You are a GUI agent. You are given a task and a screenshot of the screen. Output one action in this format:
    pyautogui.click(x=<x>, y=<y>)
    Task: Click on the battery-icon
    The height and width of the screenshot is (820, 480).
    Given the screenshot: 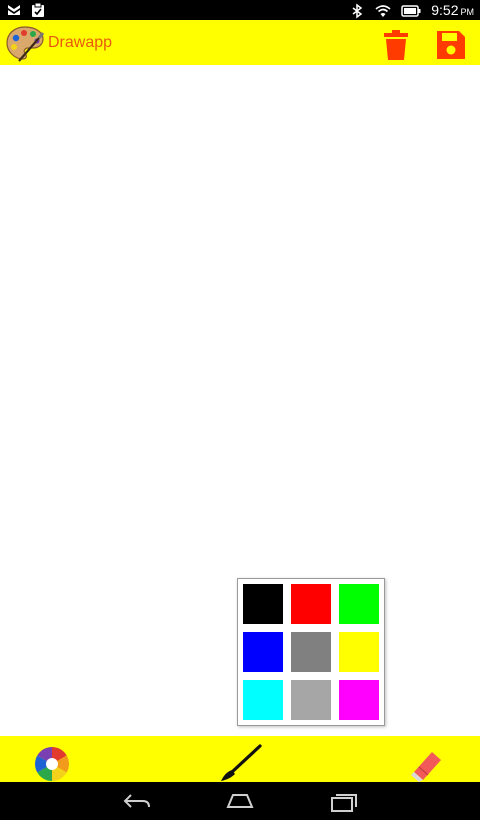 What is the action you would take?
    pyautogui.click(x=411, y=11)
    